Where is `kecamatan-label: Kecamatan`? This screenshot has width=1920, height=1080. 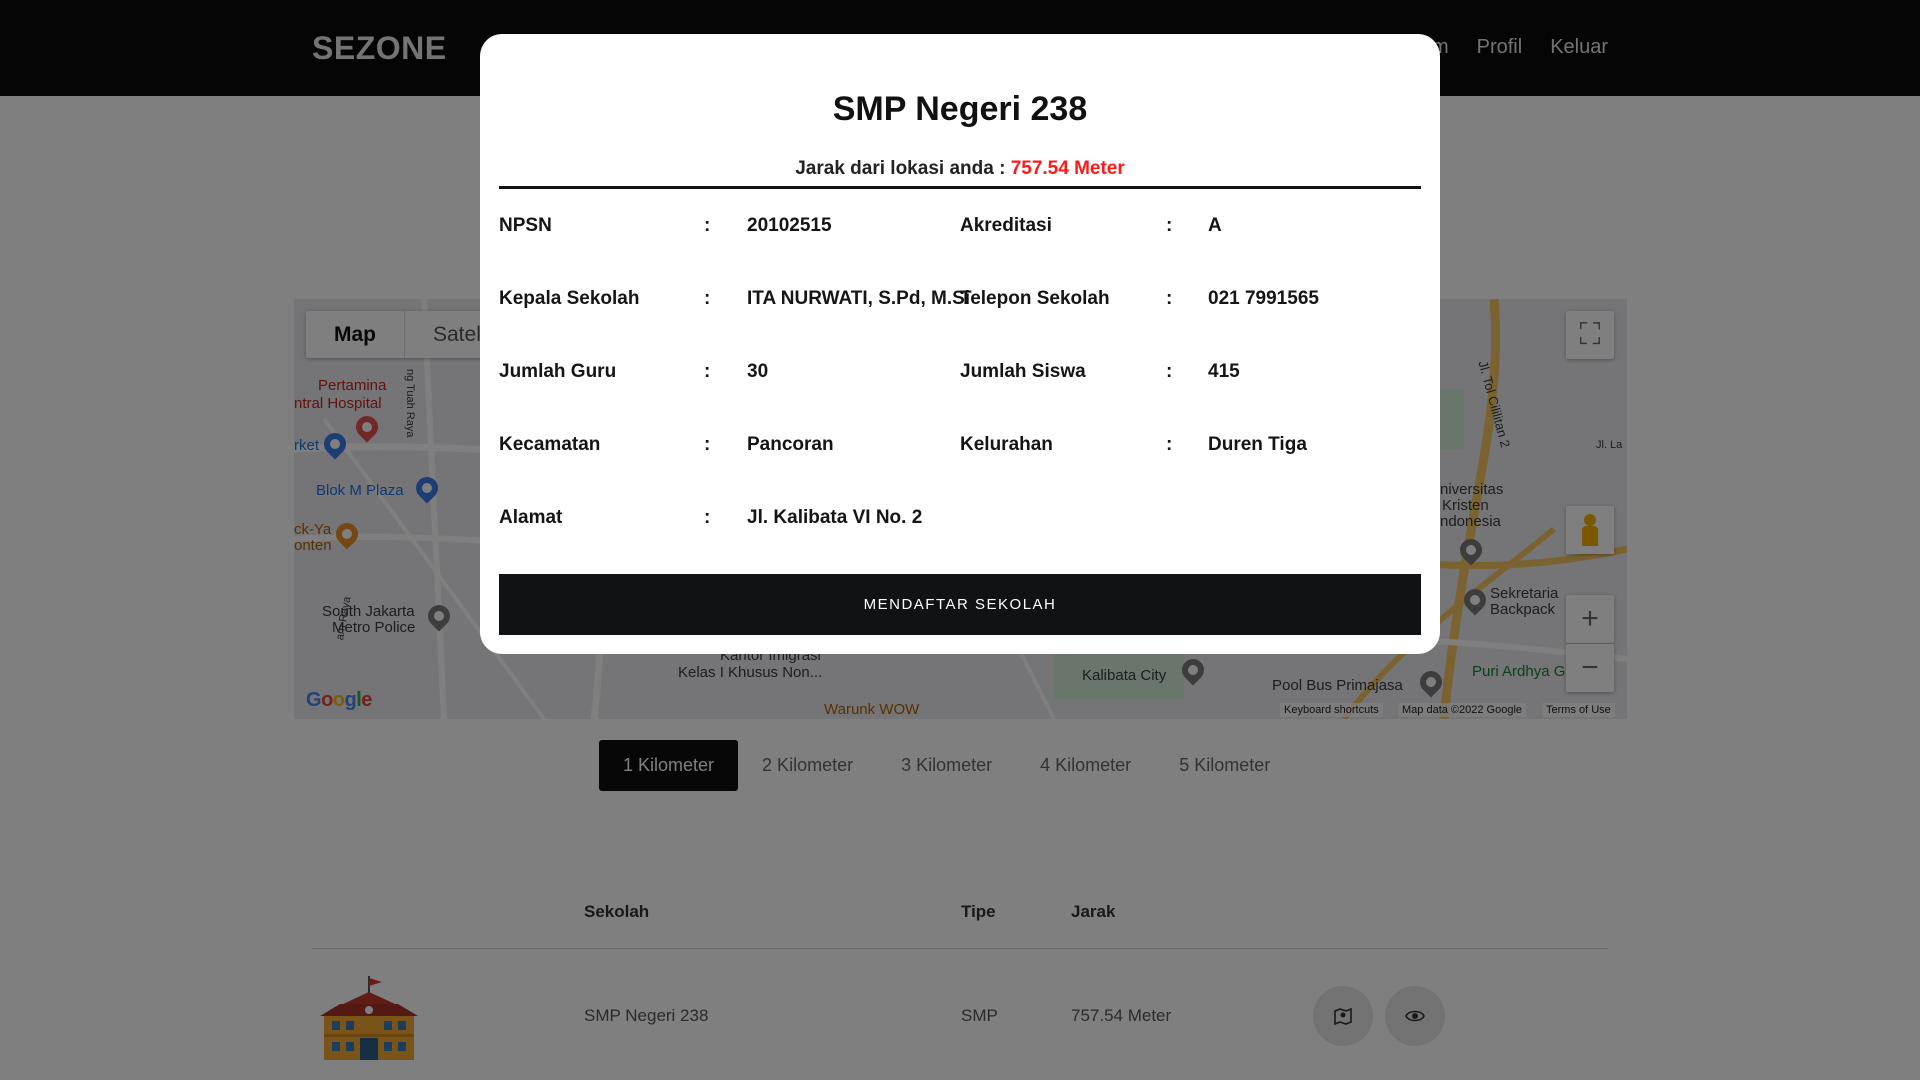 kecamatan-label: Kecamatan is located at coordinates (550, 444).